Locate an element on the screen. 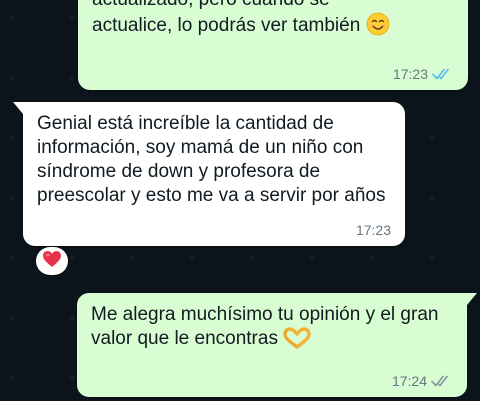 This screenshot has height=401, width=480. message-meta: 17:24 is located at coordinates (422, 381).